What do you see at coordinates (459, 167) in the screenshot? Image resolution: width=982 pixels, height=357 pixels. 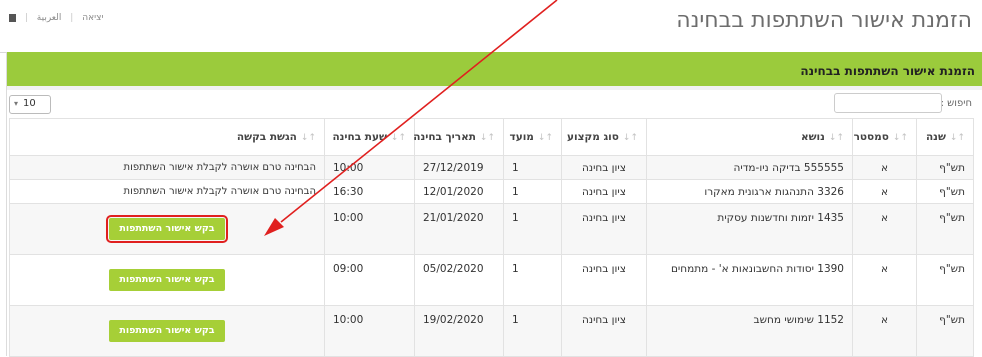 I see `cell-date: 27/12/2019` at bounding box center [459, 167].